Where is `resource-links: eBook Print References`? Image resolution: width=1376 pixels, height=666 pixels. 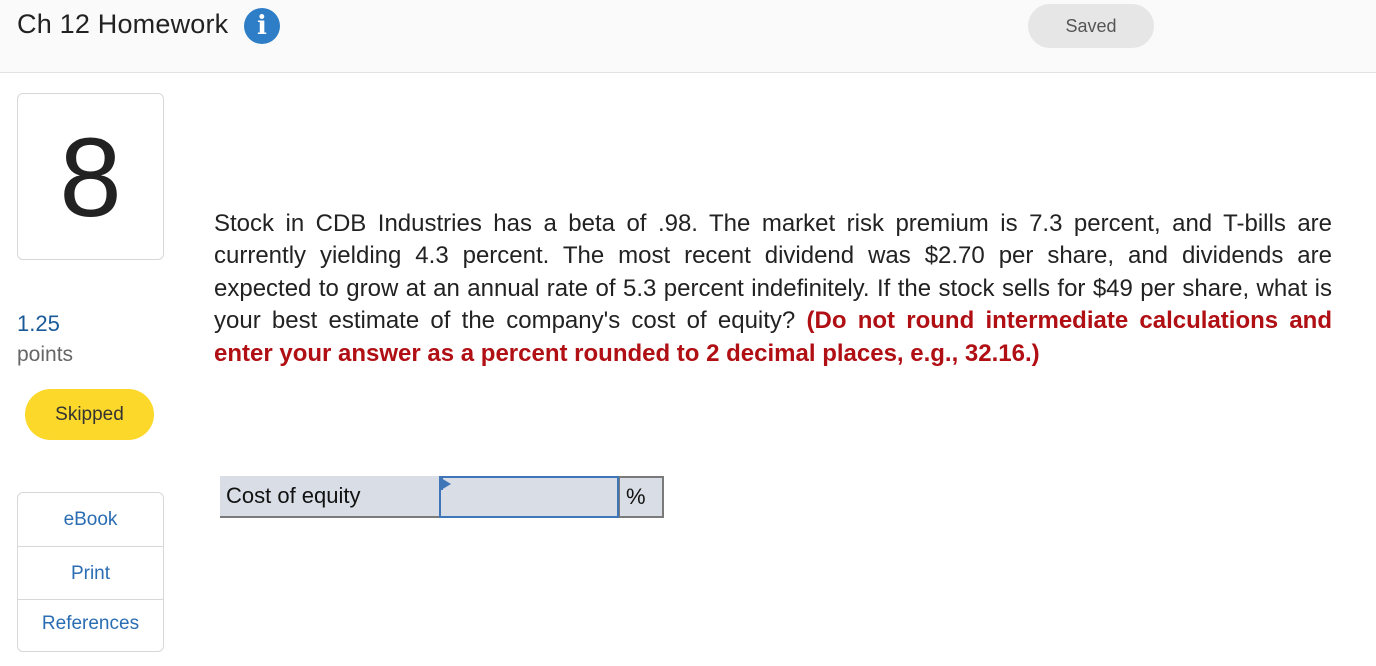 resource-links: eBook Print References is located at coordinates (90, 572).